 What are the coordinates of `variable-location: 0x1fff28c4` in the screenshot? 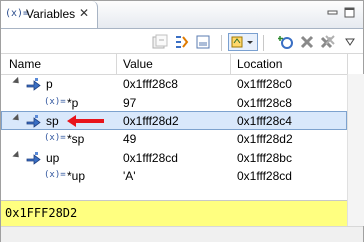 It's located at (264, 121).